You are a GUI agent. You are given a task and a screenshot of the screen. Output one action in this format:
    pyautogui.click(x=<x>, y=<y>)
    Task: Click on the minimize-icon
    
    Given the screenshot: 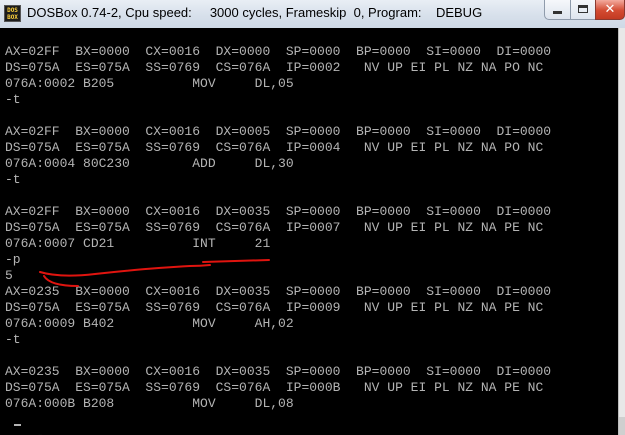 What is the action you would take?
    pyautogui.click(x=557, y=12)
    